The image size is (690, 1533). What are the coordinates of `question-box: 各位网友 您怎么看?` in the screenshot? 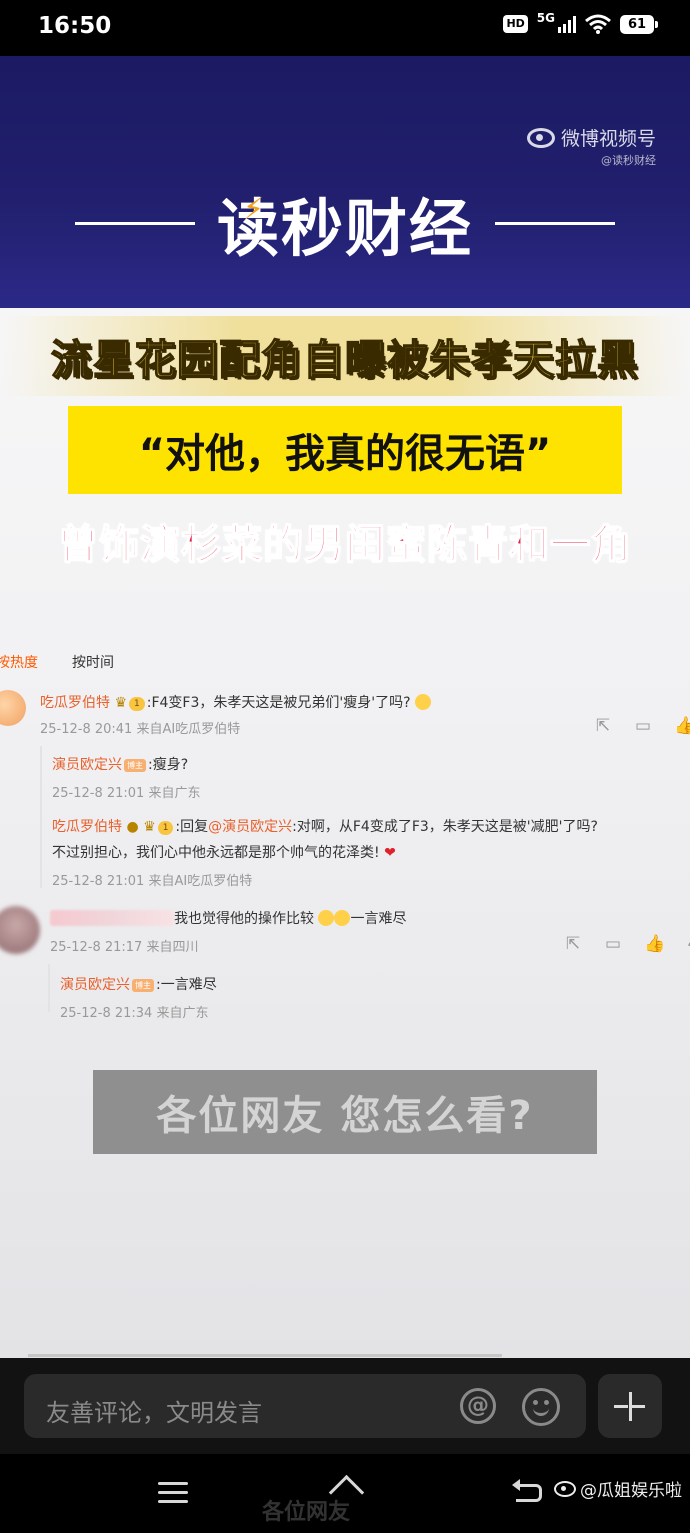 It's located at (345, 1112).